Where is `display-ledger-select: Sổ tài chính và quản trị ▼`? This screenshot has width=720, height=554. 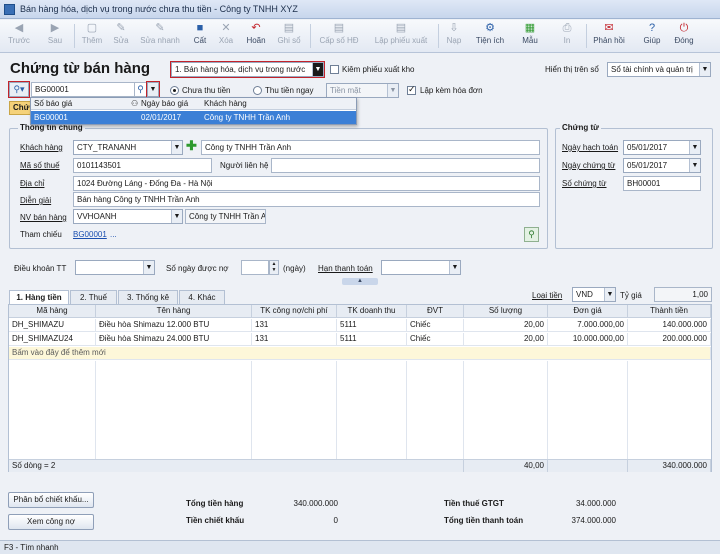
display-ledger-select: Sổ tài chính và quản trị ▼ is located at coordinates (659, 69).